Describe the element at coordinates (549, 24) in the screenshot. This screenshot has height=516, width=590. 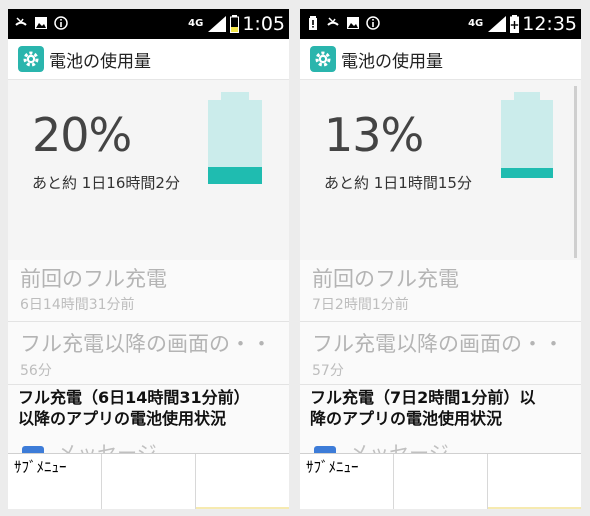
I see `clock: 12:35` at that location.